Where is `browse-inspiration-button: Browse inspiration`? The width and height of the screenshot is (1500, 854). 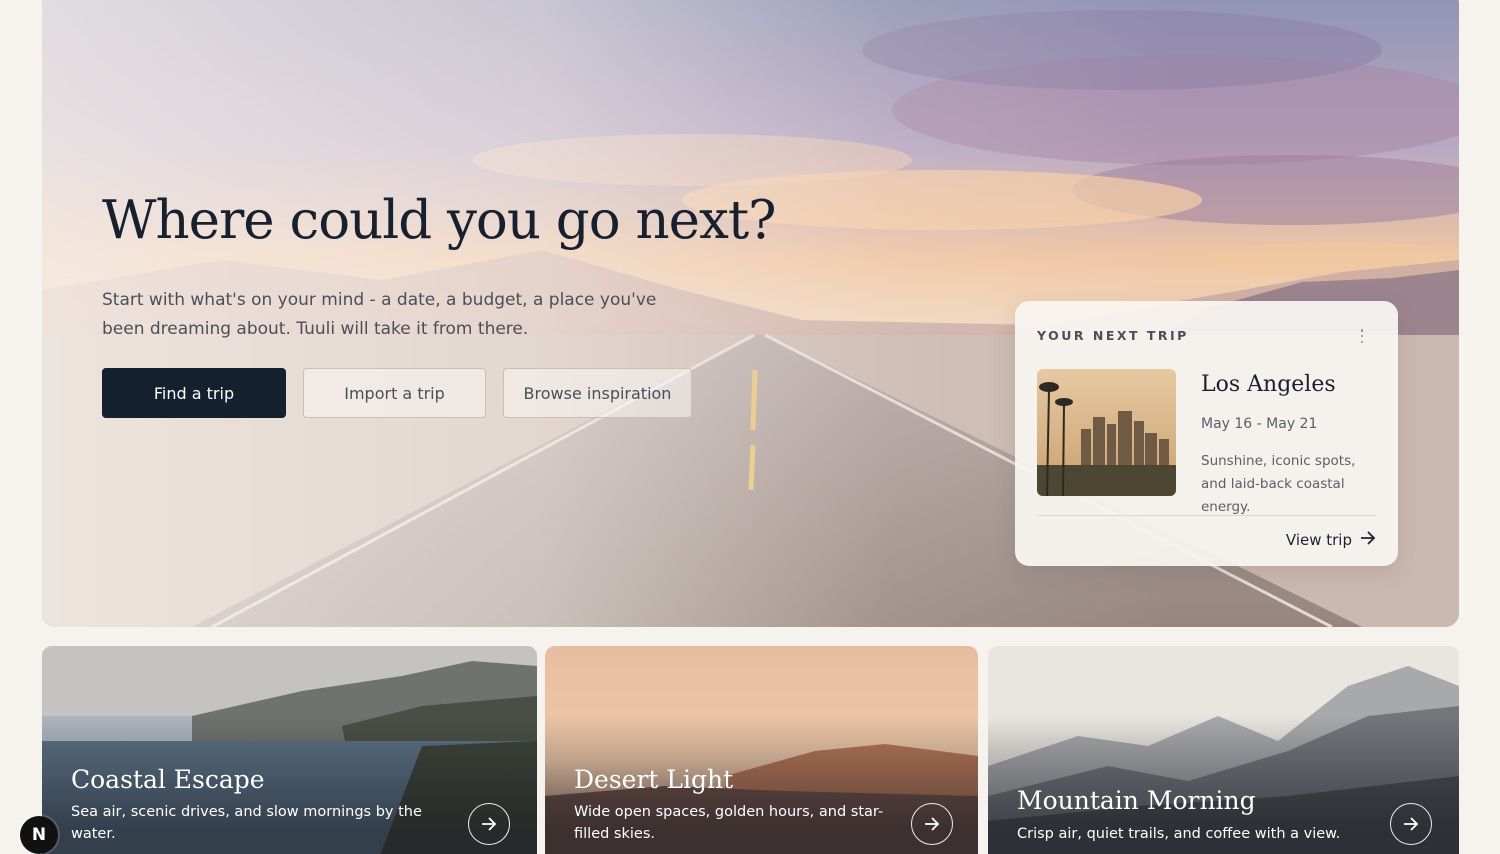 browse-inspiration-button: Browse inspiration is located at coordinates (597, 393).